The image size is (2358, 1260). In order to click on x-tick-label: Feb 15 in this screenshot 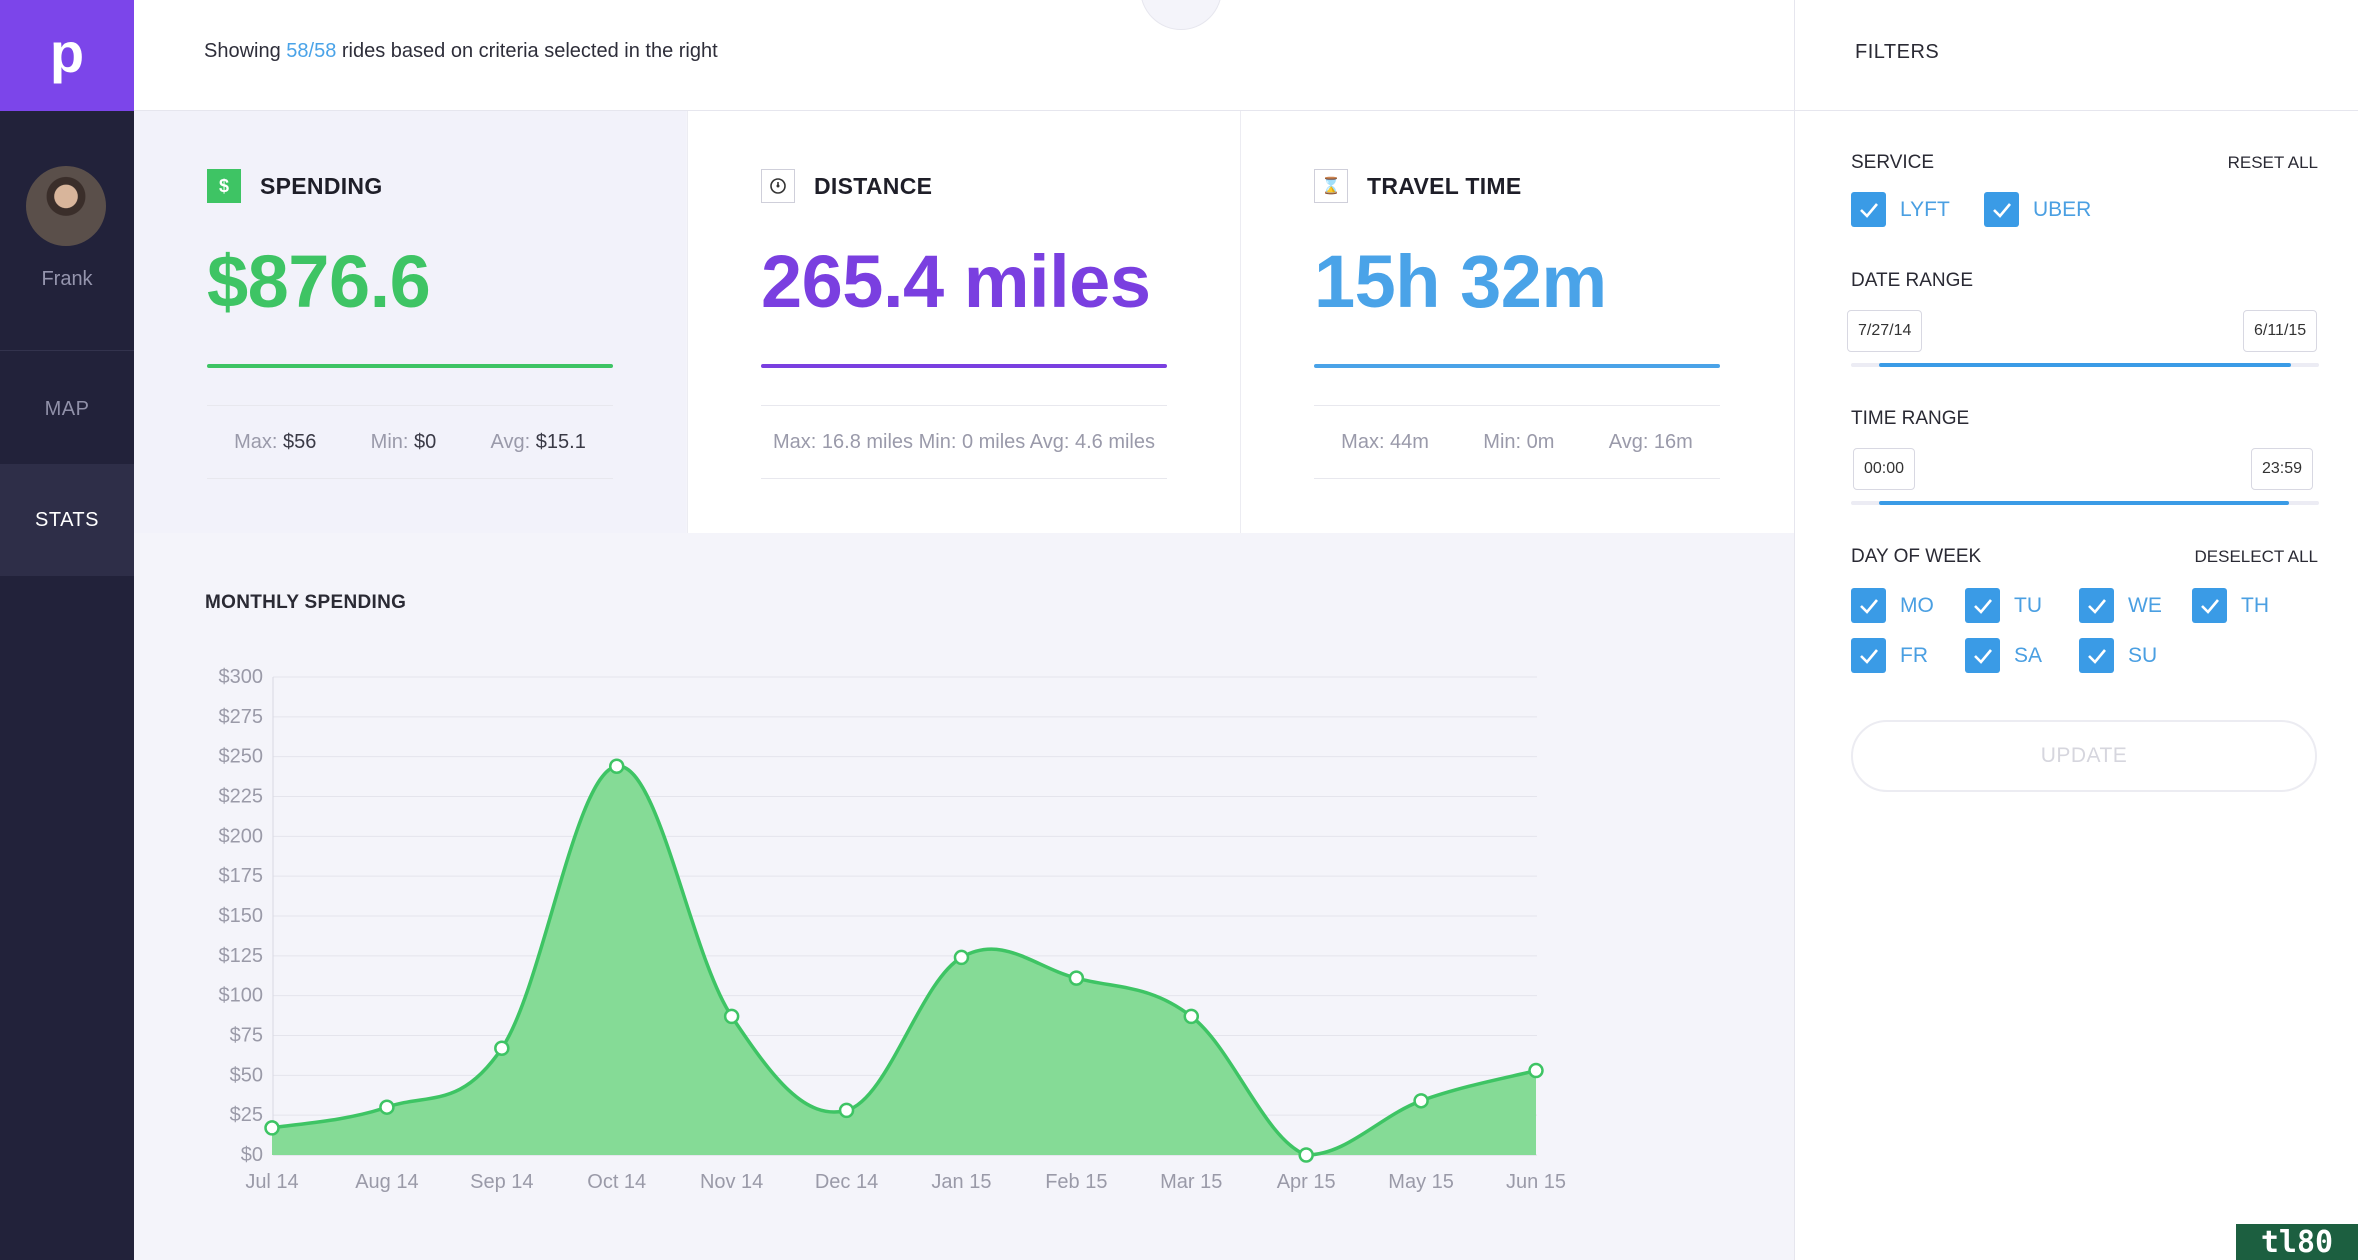, I will do `click(1076, 1182)`.